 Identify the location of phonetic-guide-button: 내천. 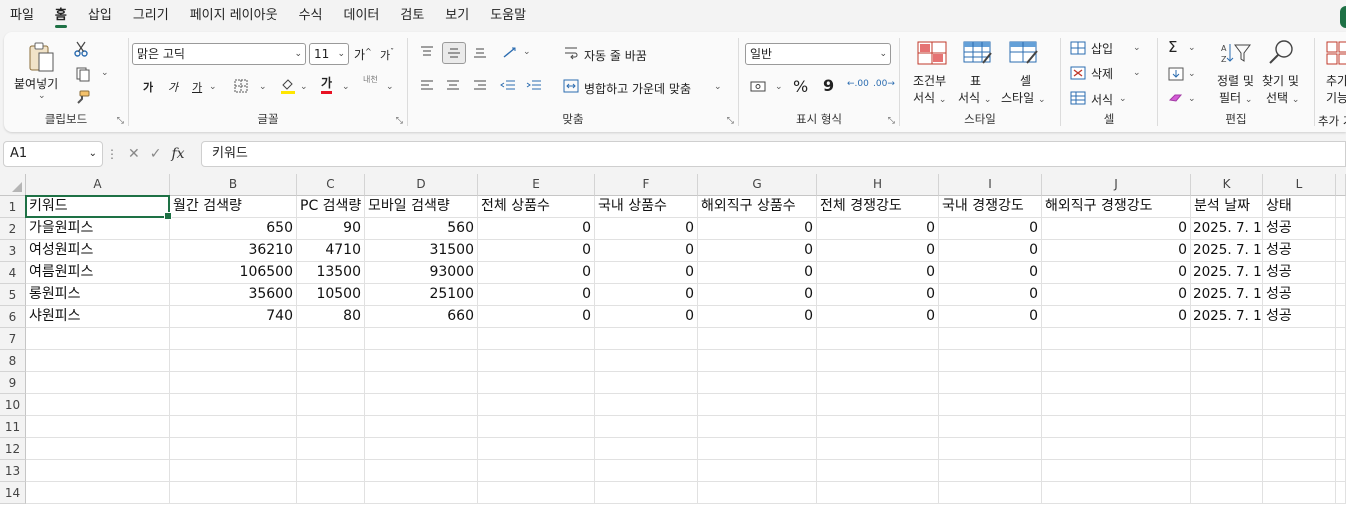
(372, 80).